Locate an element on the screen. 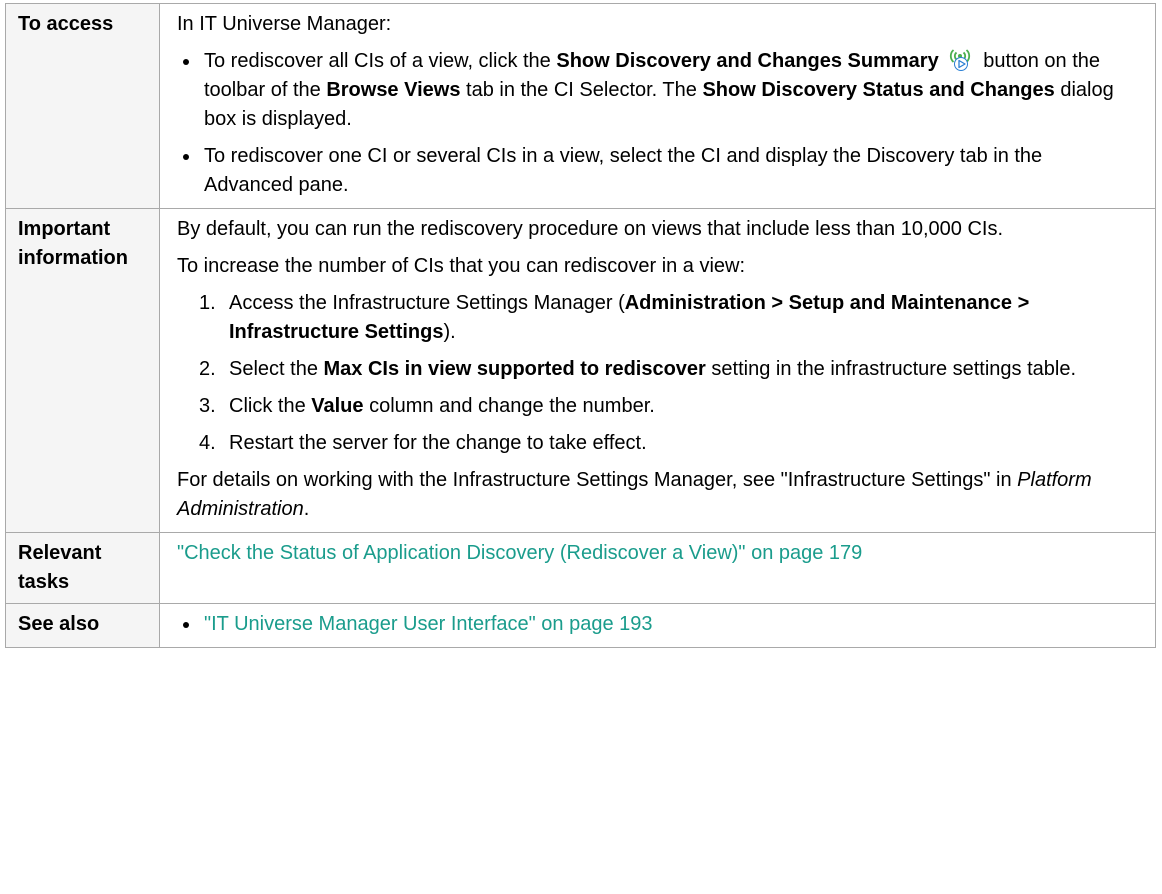 The image size is (1162, 894). step-number: 1. is located at coordinates (207, 303).